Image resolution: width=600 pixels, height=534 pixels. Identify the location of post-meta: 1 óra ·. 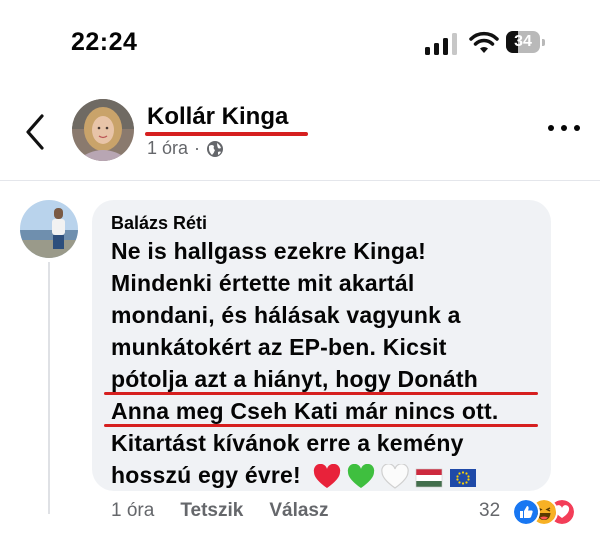
(185, 148).